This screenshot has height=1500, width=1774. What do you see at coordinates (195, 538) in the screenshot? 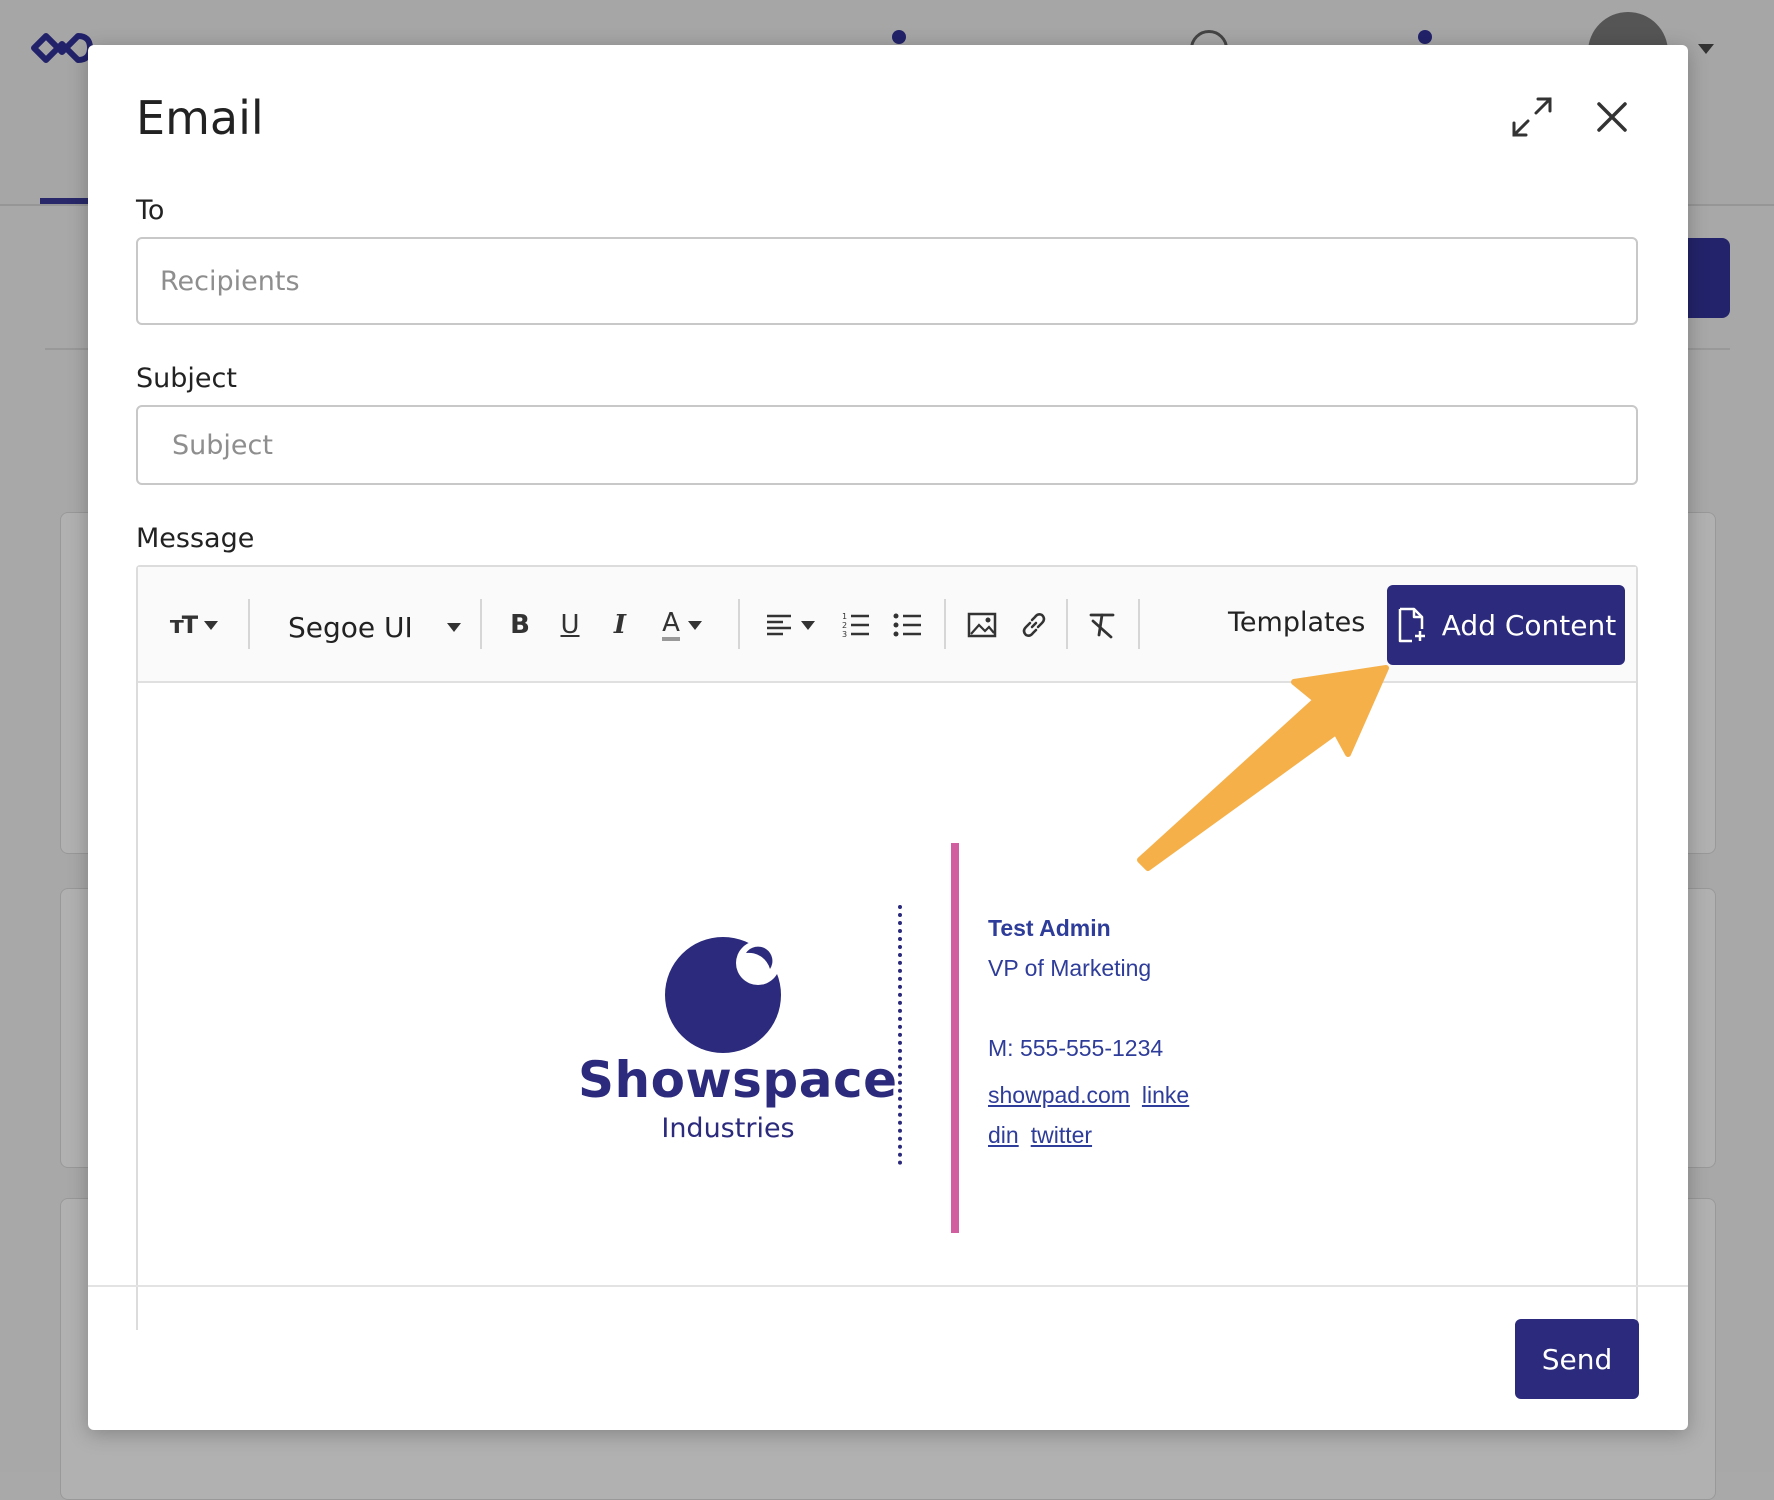
I see `message-label: Message` at bounding box center [195, 538].